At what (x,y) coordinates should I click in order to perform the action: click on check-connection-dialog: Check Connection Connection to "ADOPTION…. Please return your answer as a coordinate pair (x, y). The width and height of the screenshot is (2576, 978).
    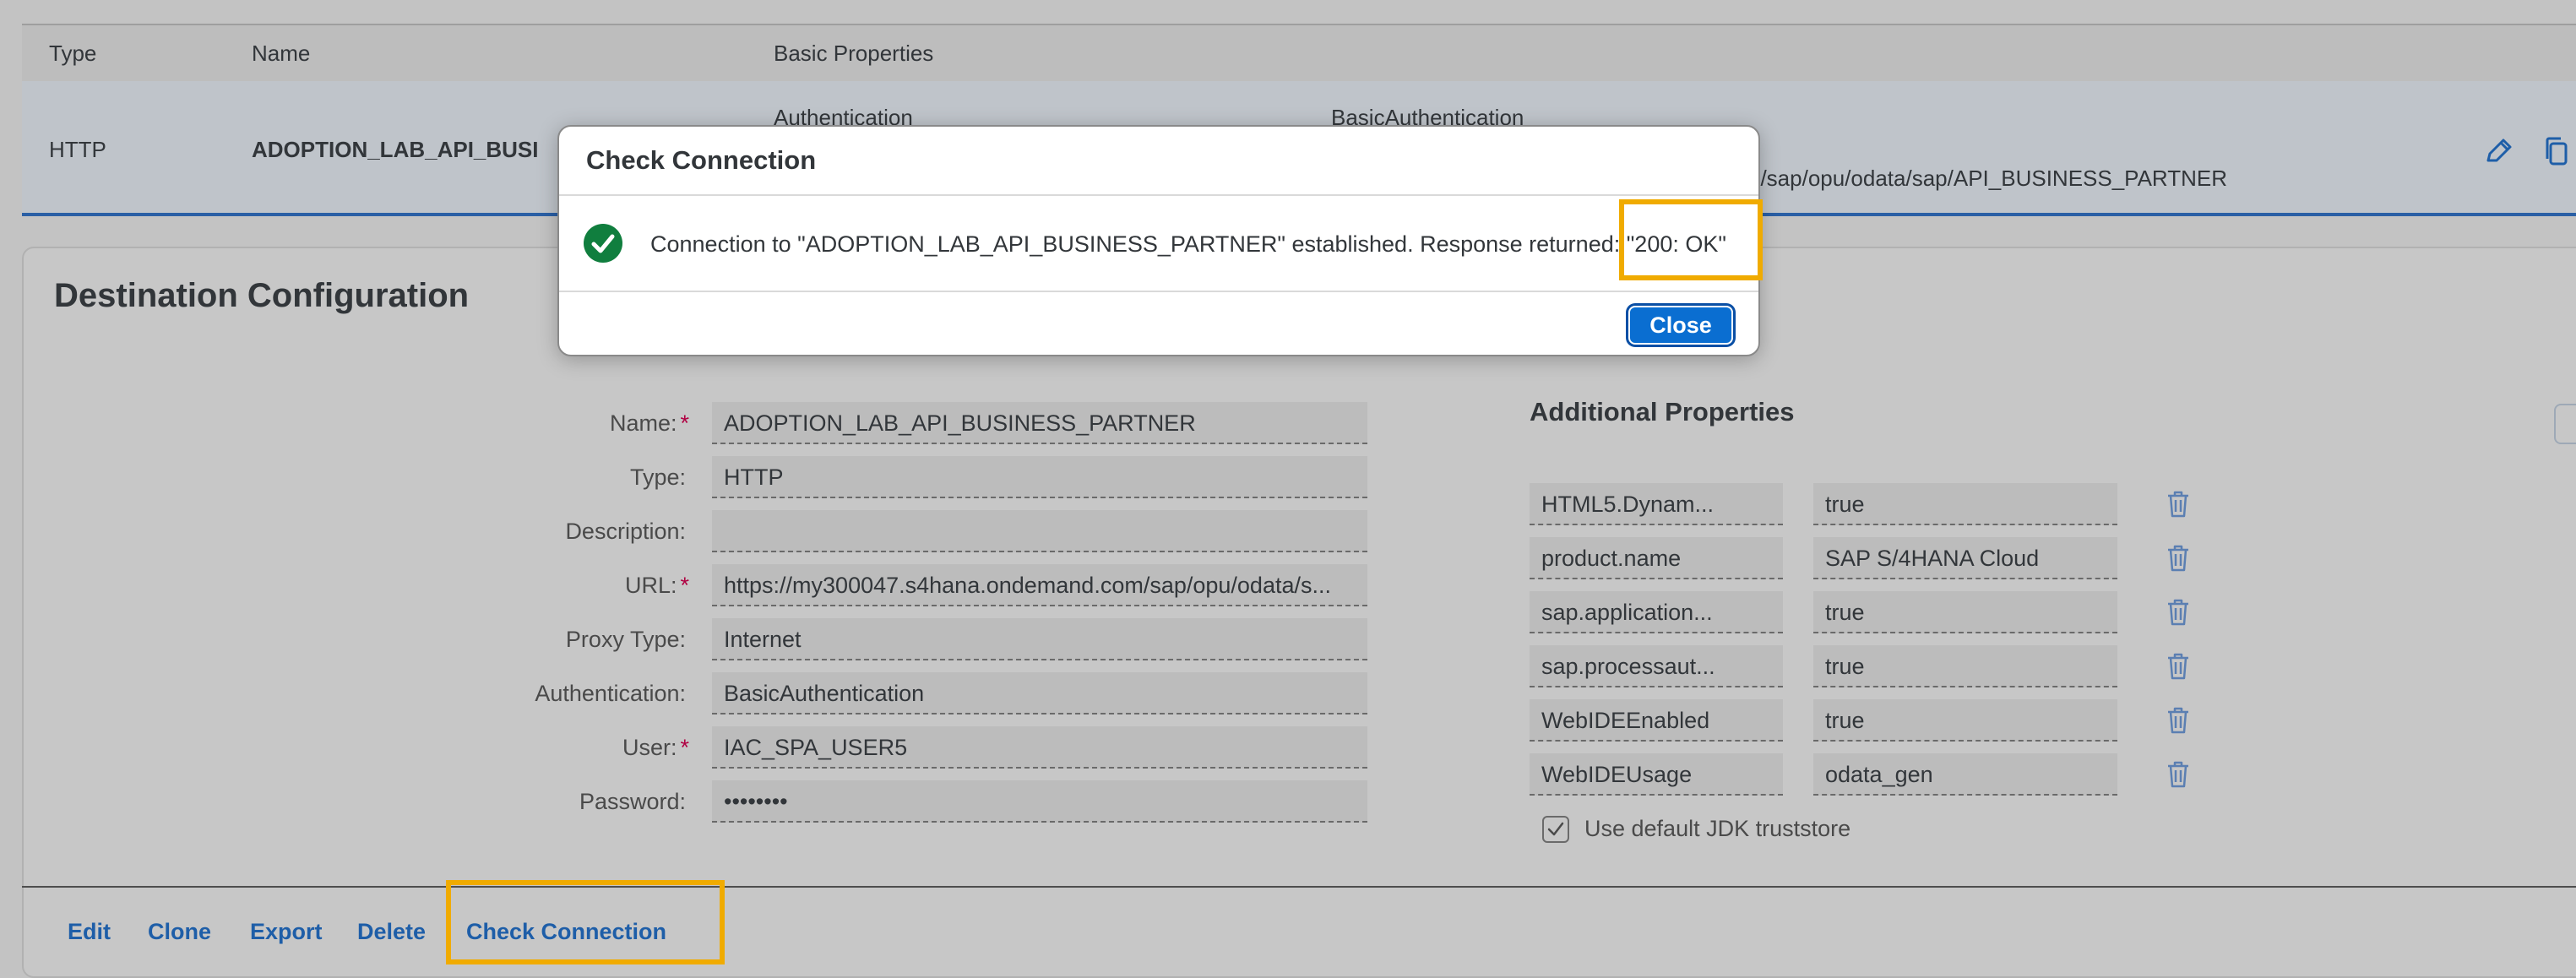
    Looking at the image, I should click on (1158, 240).